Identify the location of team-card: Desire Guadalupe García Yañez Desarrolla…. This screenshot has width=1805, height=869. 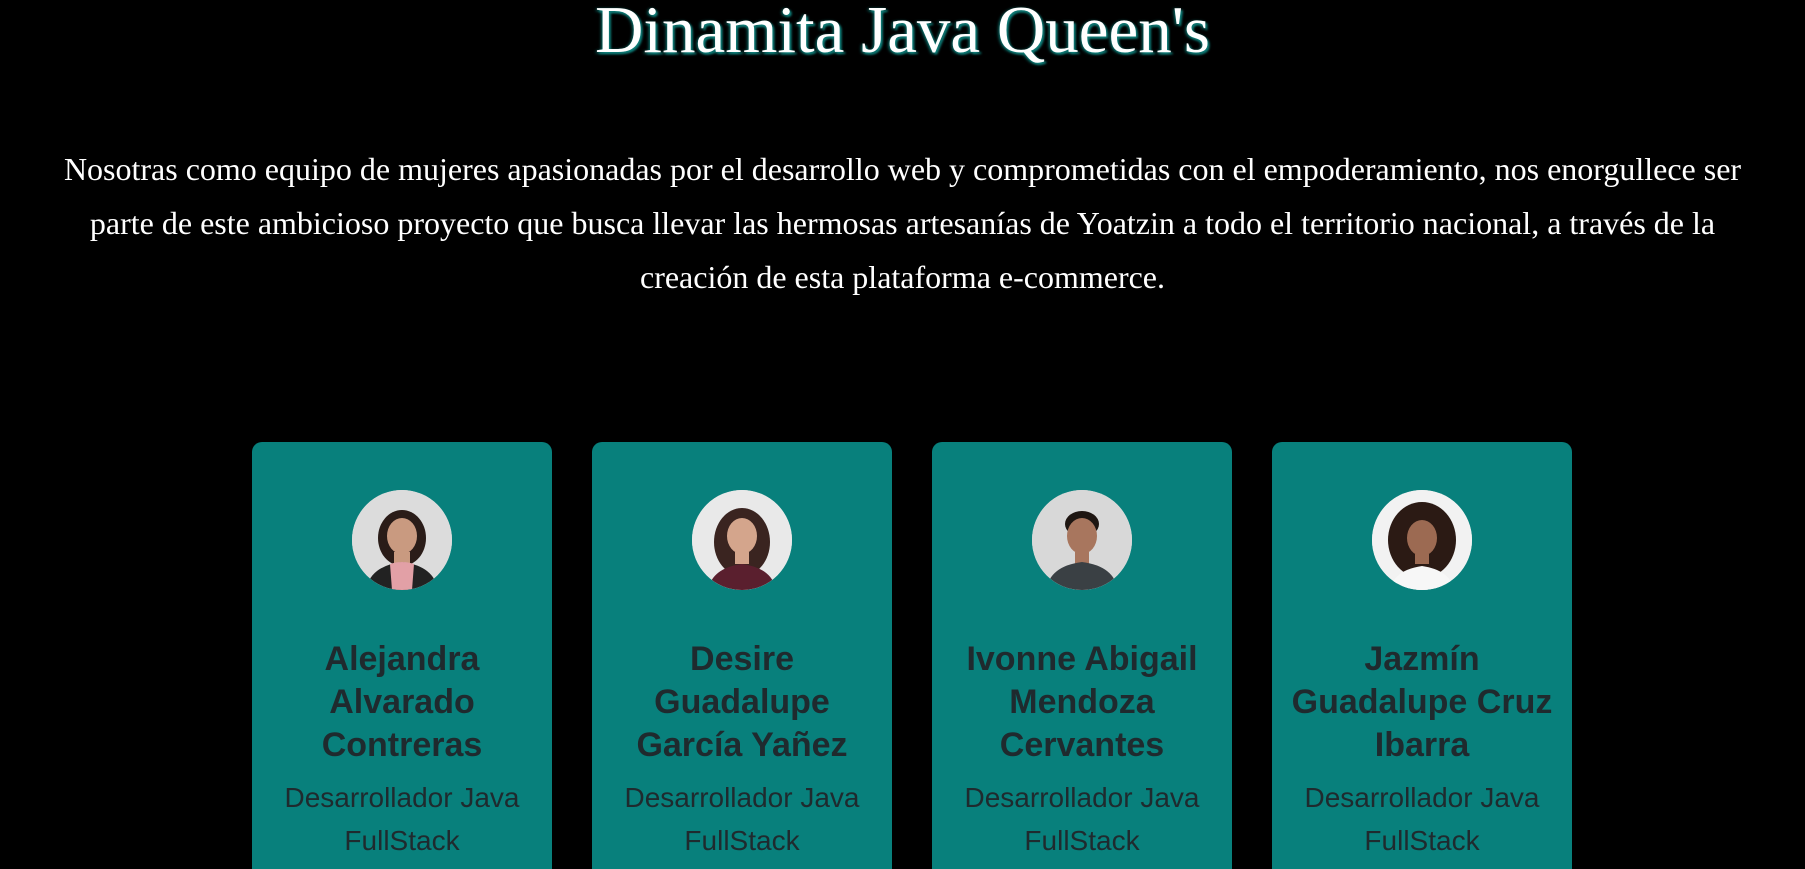
(742, 655).